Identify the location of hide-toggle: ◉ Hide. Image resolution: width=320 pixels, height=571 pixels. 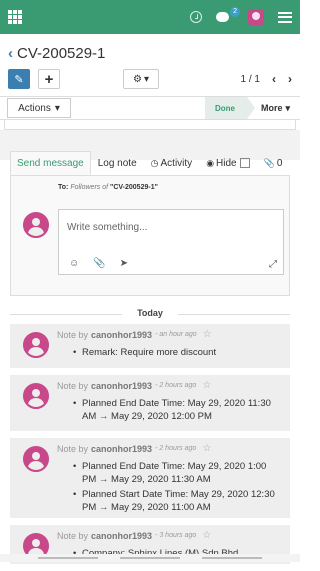
(227, 163).